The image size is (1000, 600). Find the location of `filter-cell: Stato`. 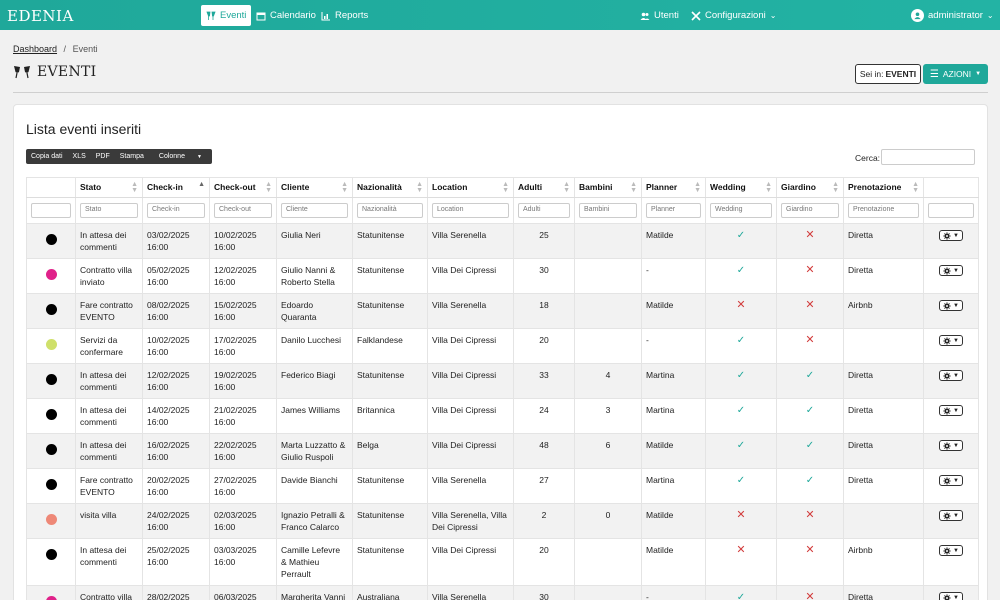

filter-cell: Stato is located at coordinates (109, 210).